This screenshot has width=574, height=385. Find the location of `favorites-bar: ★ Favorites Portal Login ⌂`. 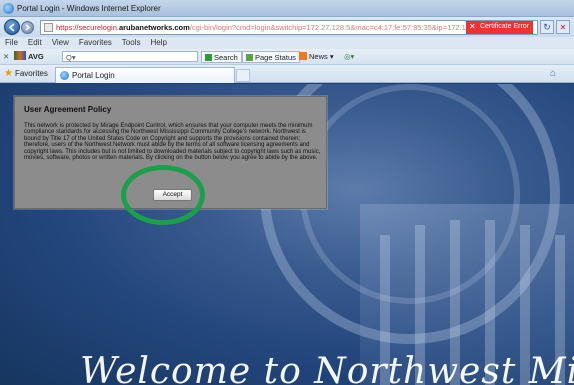

favorites-bar: ★ Favorites Portal Login ⌂ is located at coordinates (287, 74).